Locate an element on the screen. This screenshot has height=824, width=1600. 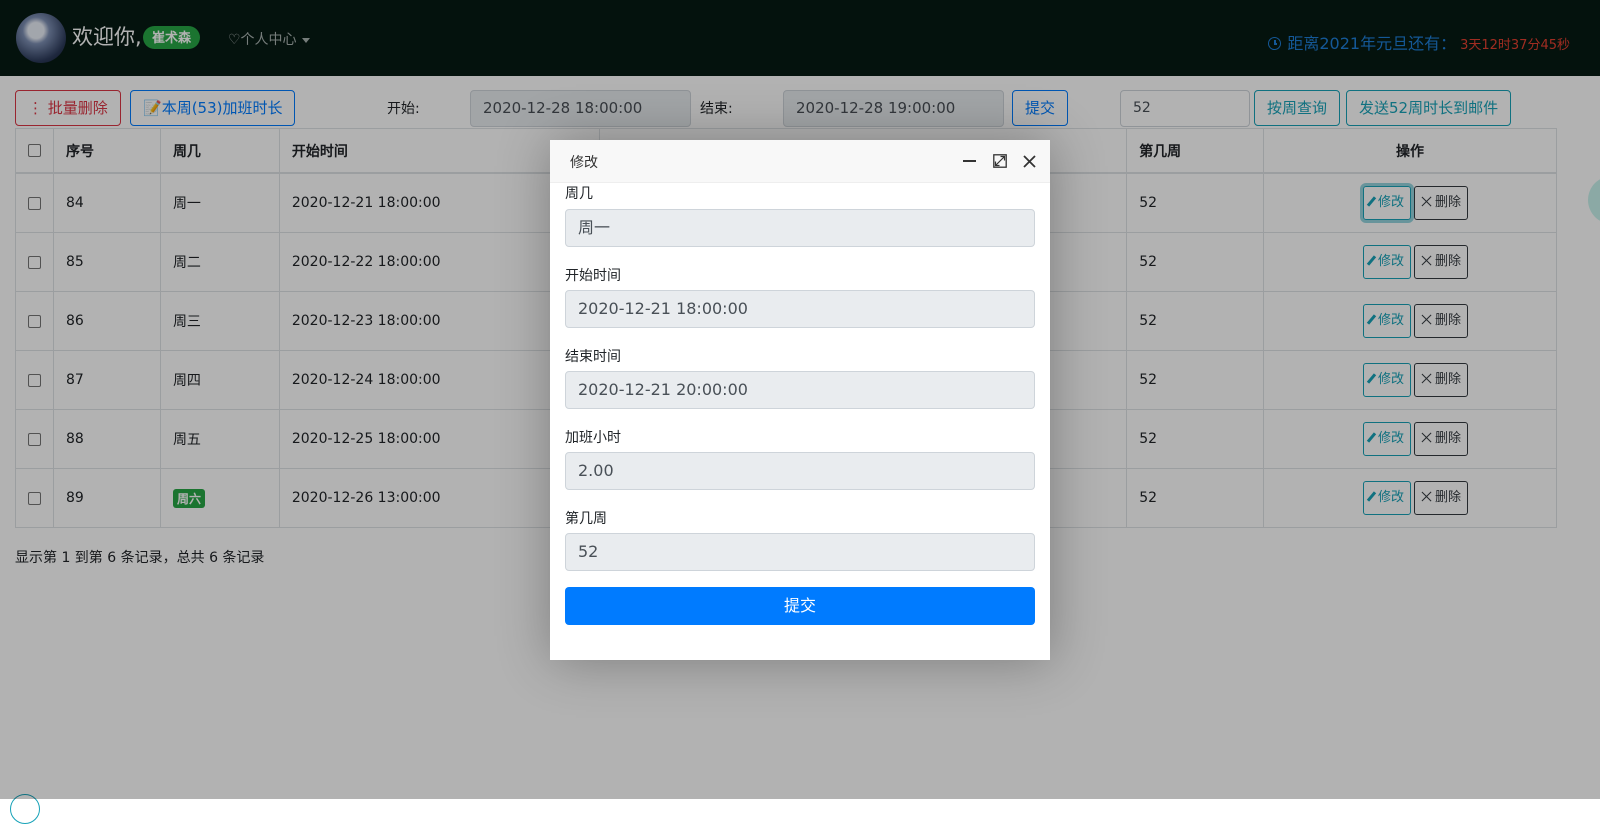
end-time-field: 2020-12-21 20:00:00 is located at coordinates (800, 390).